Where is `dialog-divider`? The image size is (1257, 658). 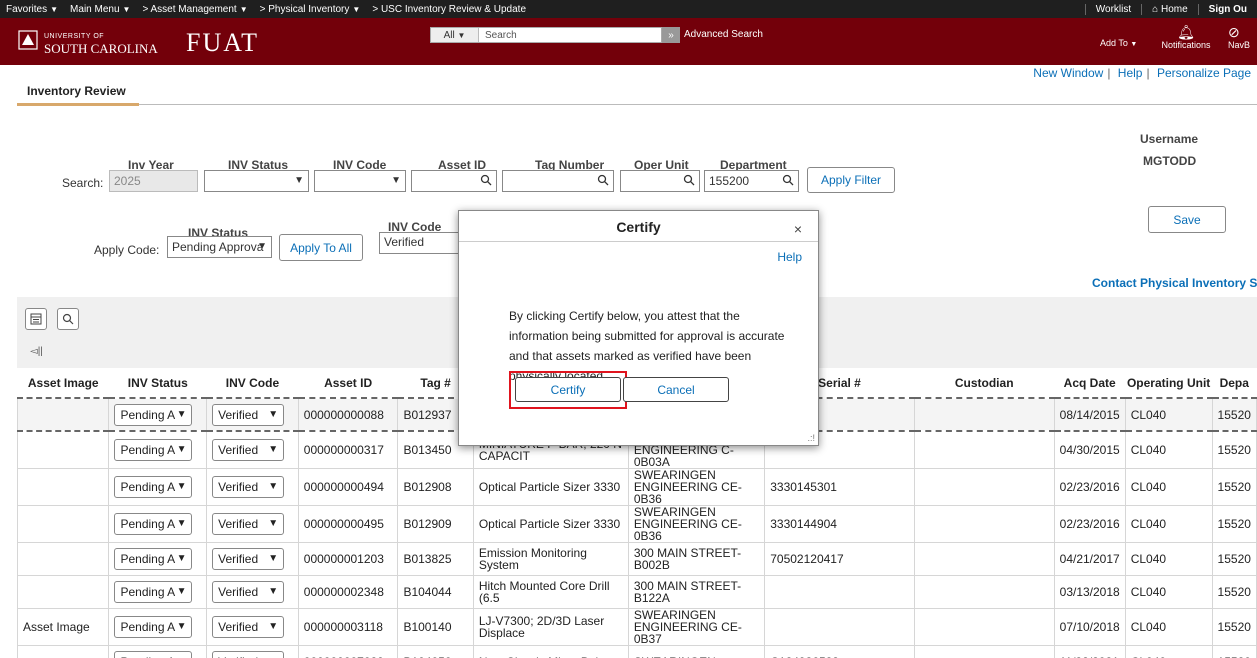
dialog-divider is located at coordinates (638, 241).